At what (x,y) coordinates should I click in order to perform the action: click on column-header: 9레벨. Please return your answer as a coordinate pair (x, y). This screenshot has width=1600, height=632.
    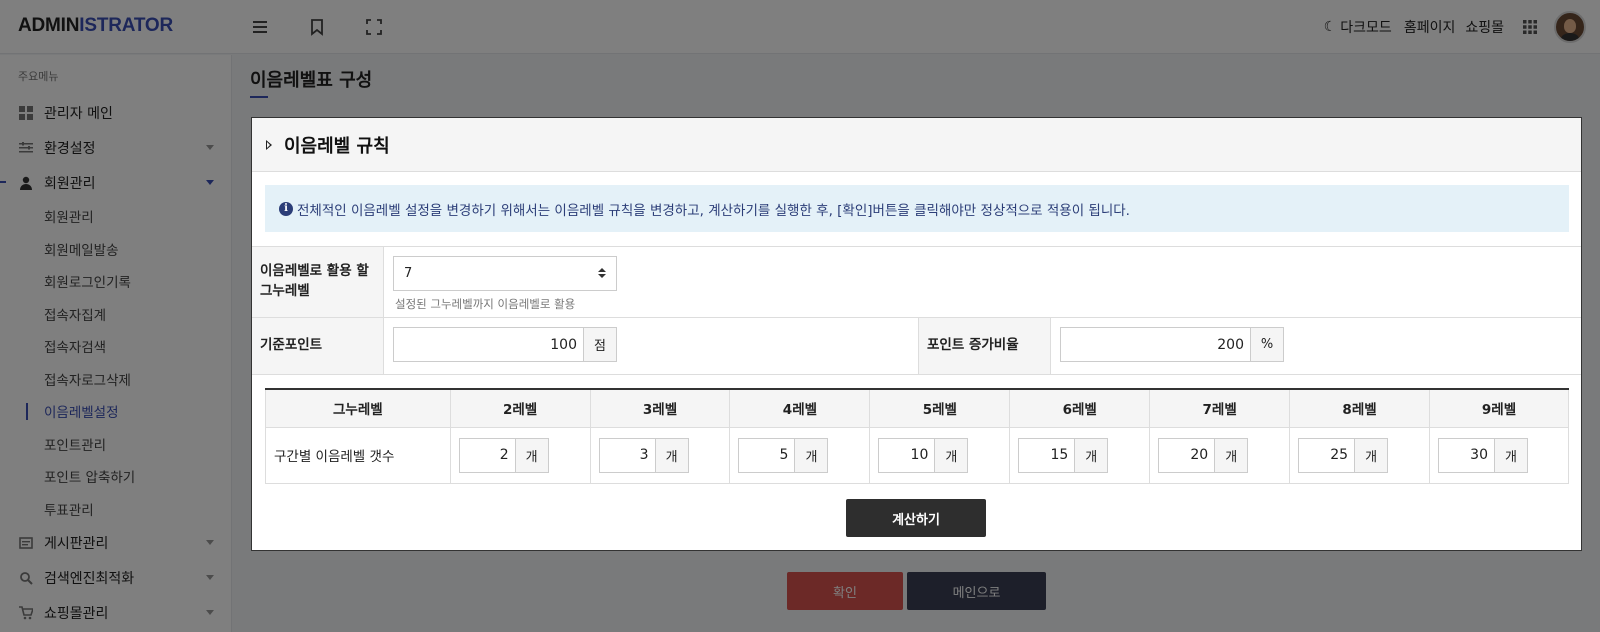
    Looking at the image, I should click on (1499, 408).